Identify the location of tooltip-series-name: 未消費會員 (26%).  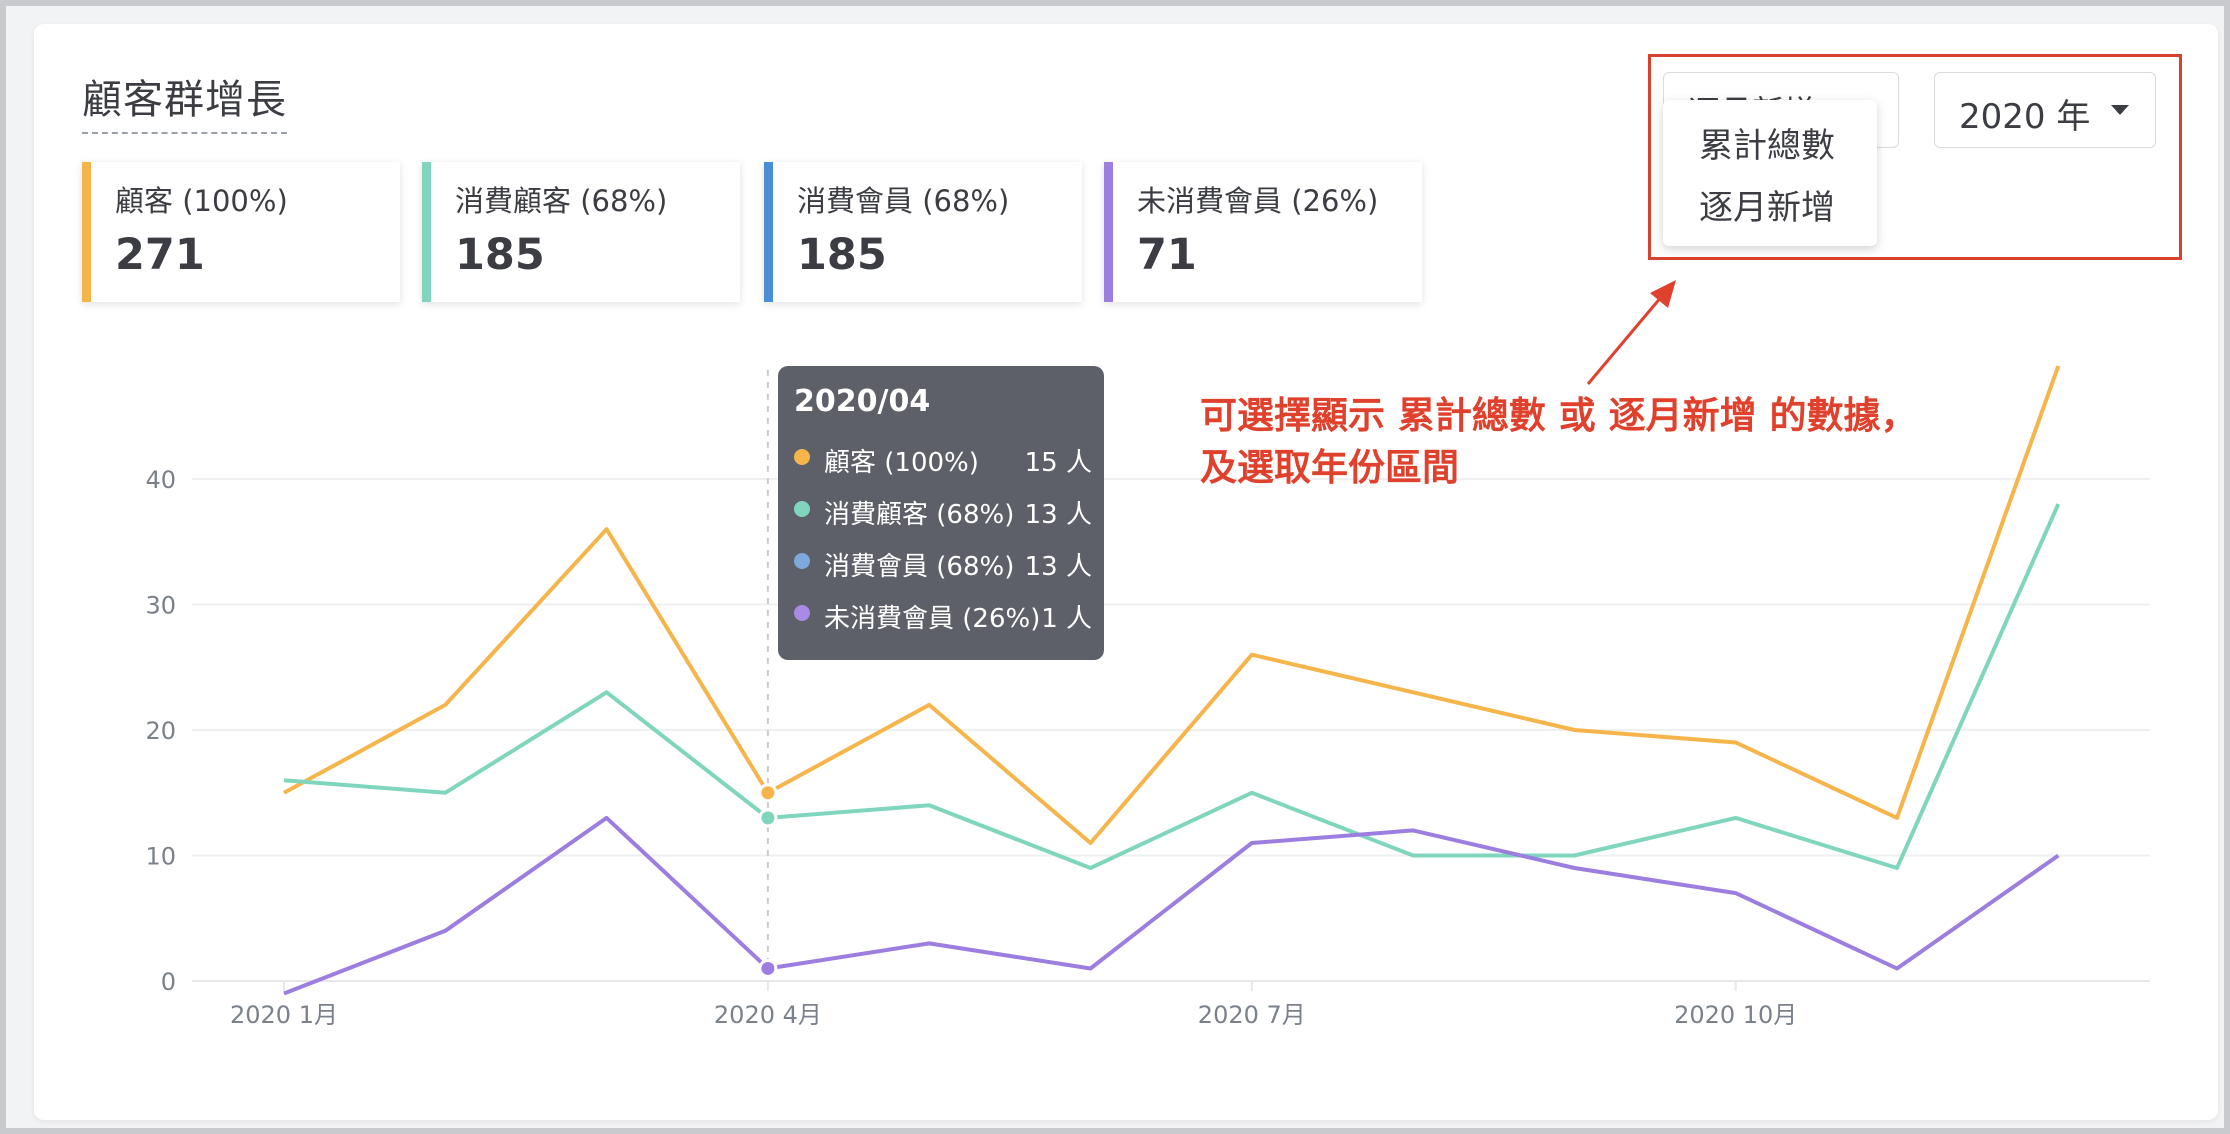
(932, 619).